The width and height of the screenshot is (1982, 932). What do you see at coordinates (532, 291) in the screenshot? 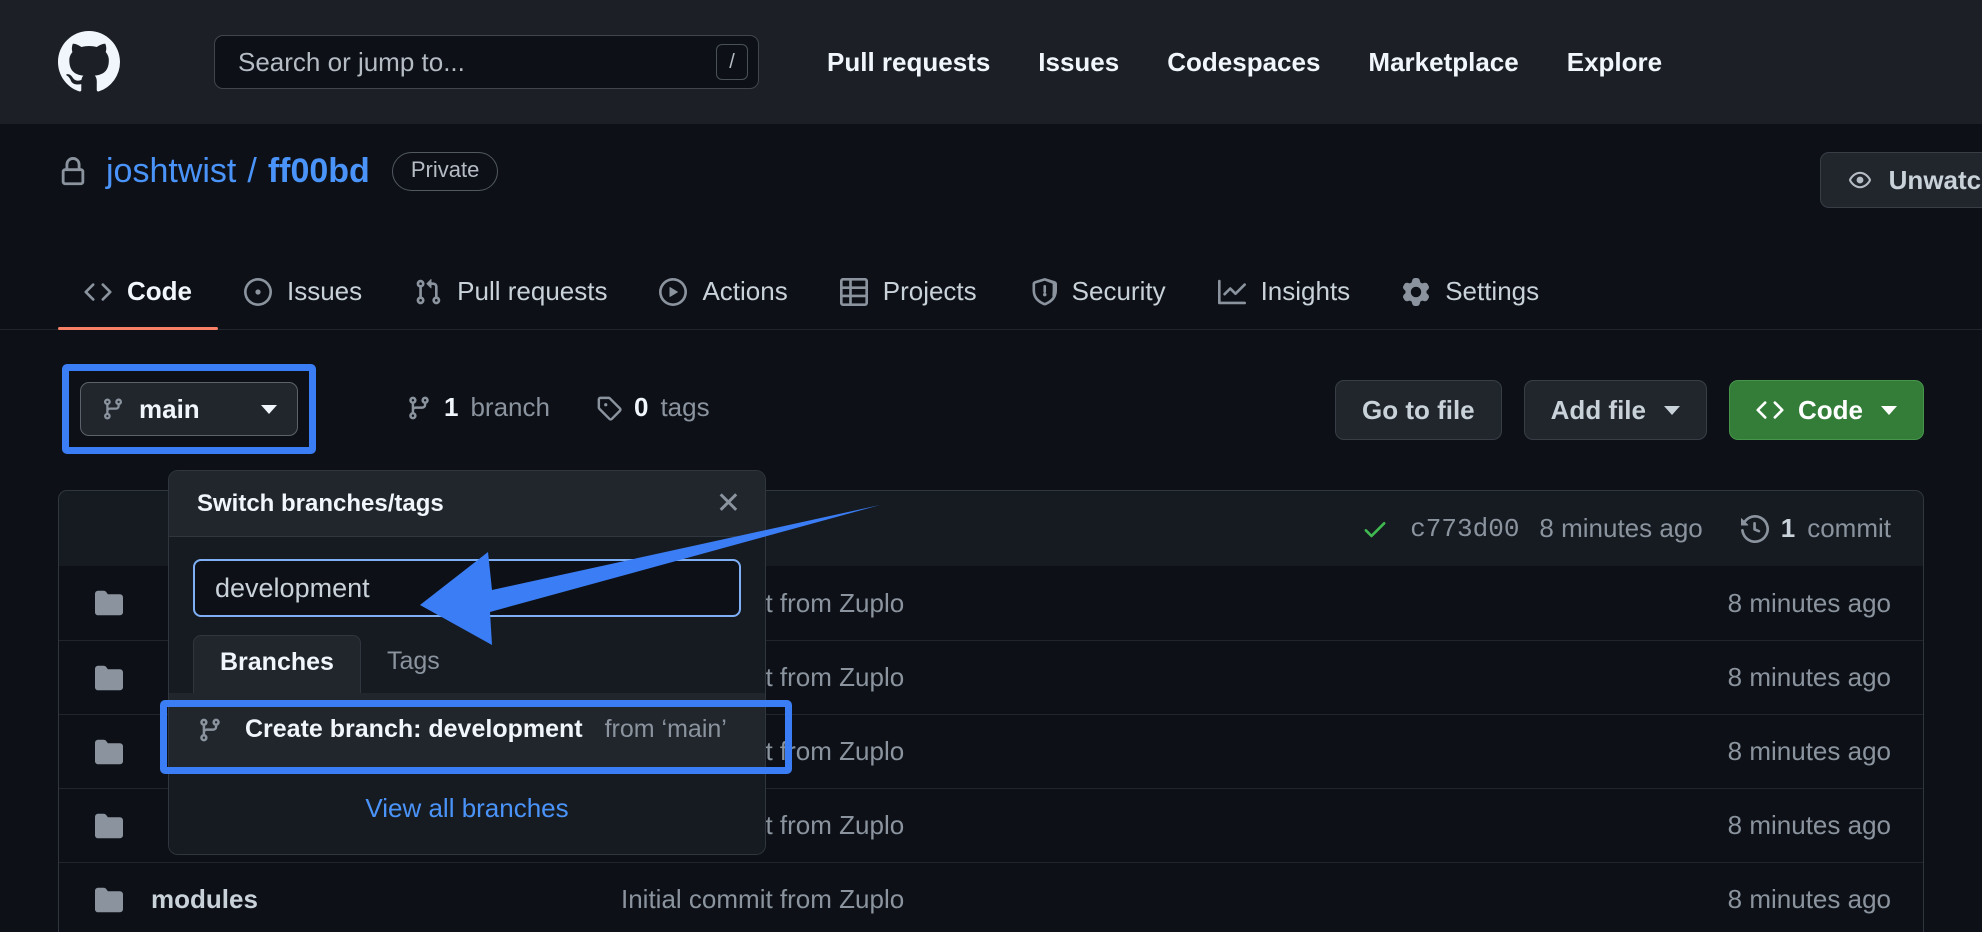
I see `tab-pull-requests-label: Pull requests` at bounding box center [532, 291].